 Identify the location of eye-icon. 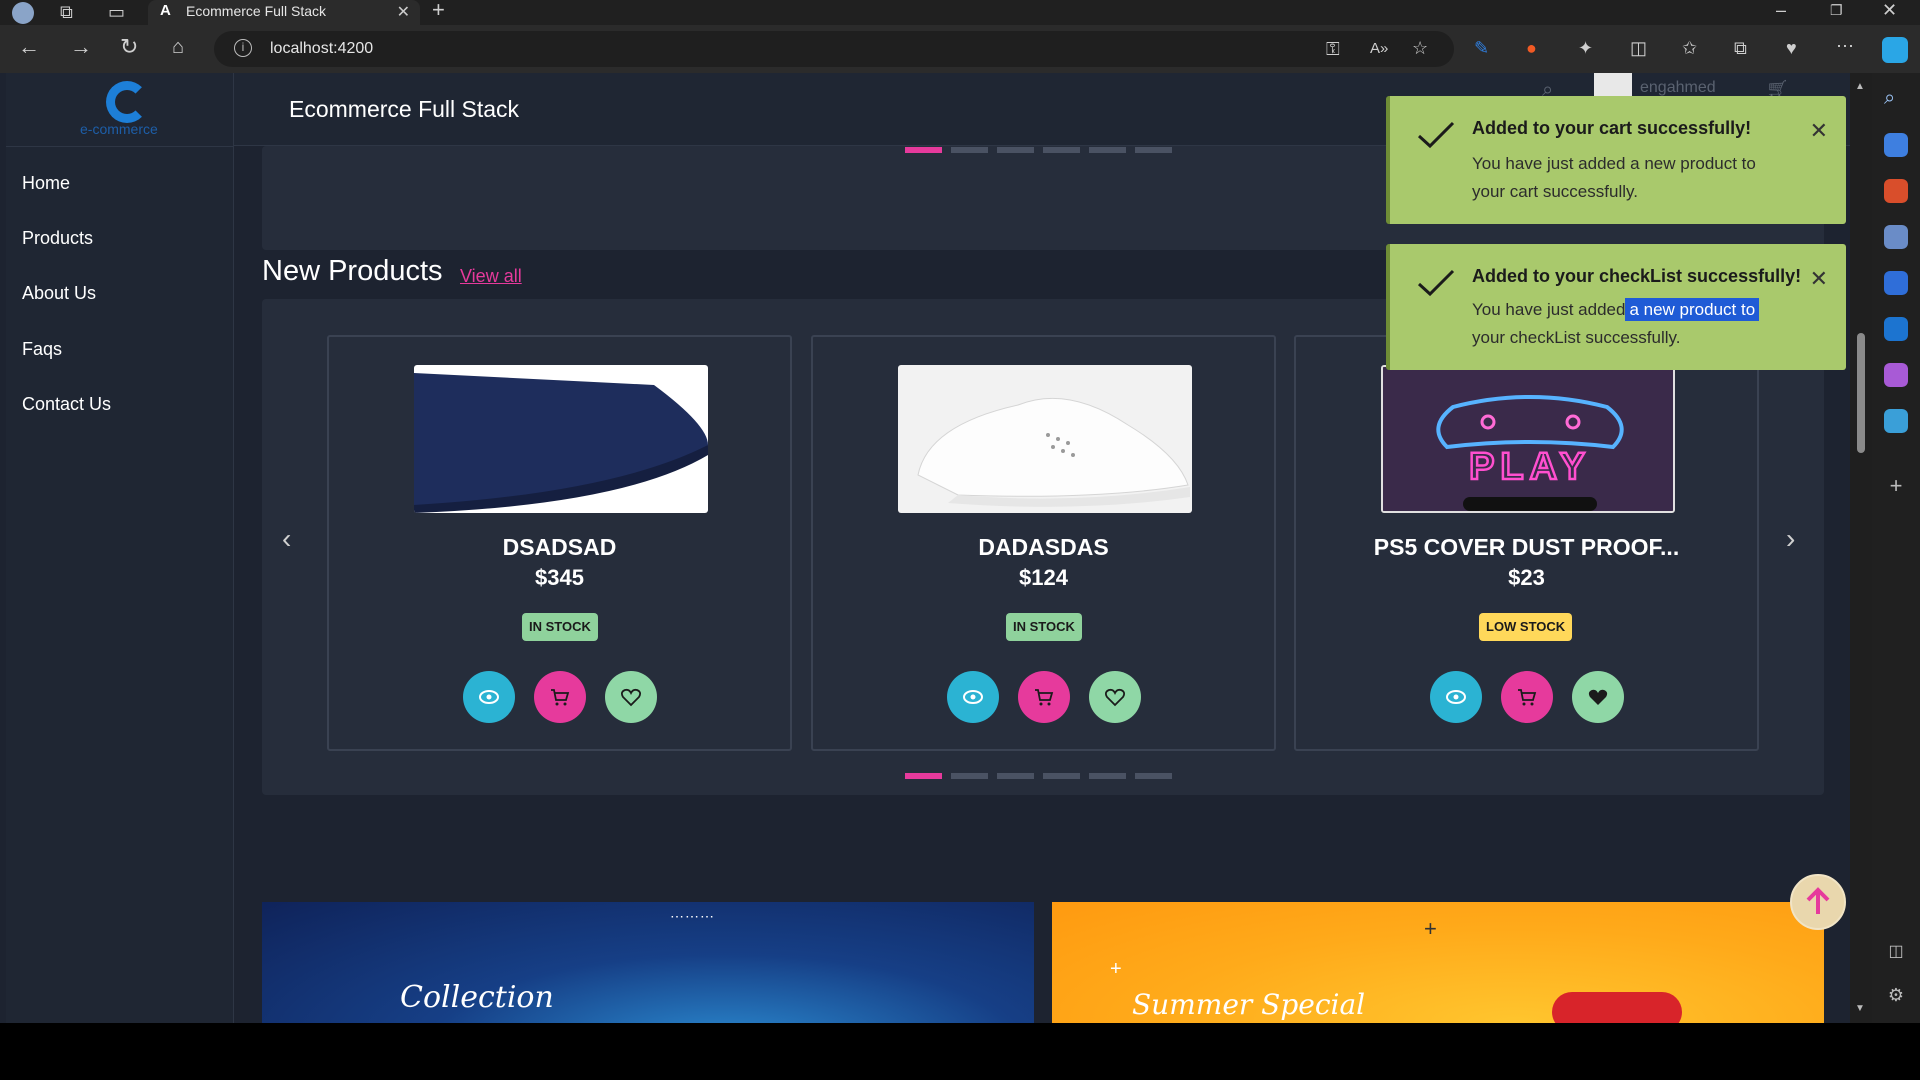
(973, 697).